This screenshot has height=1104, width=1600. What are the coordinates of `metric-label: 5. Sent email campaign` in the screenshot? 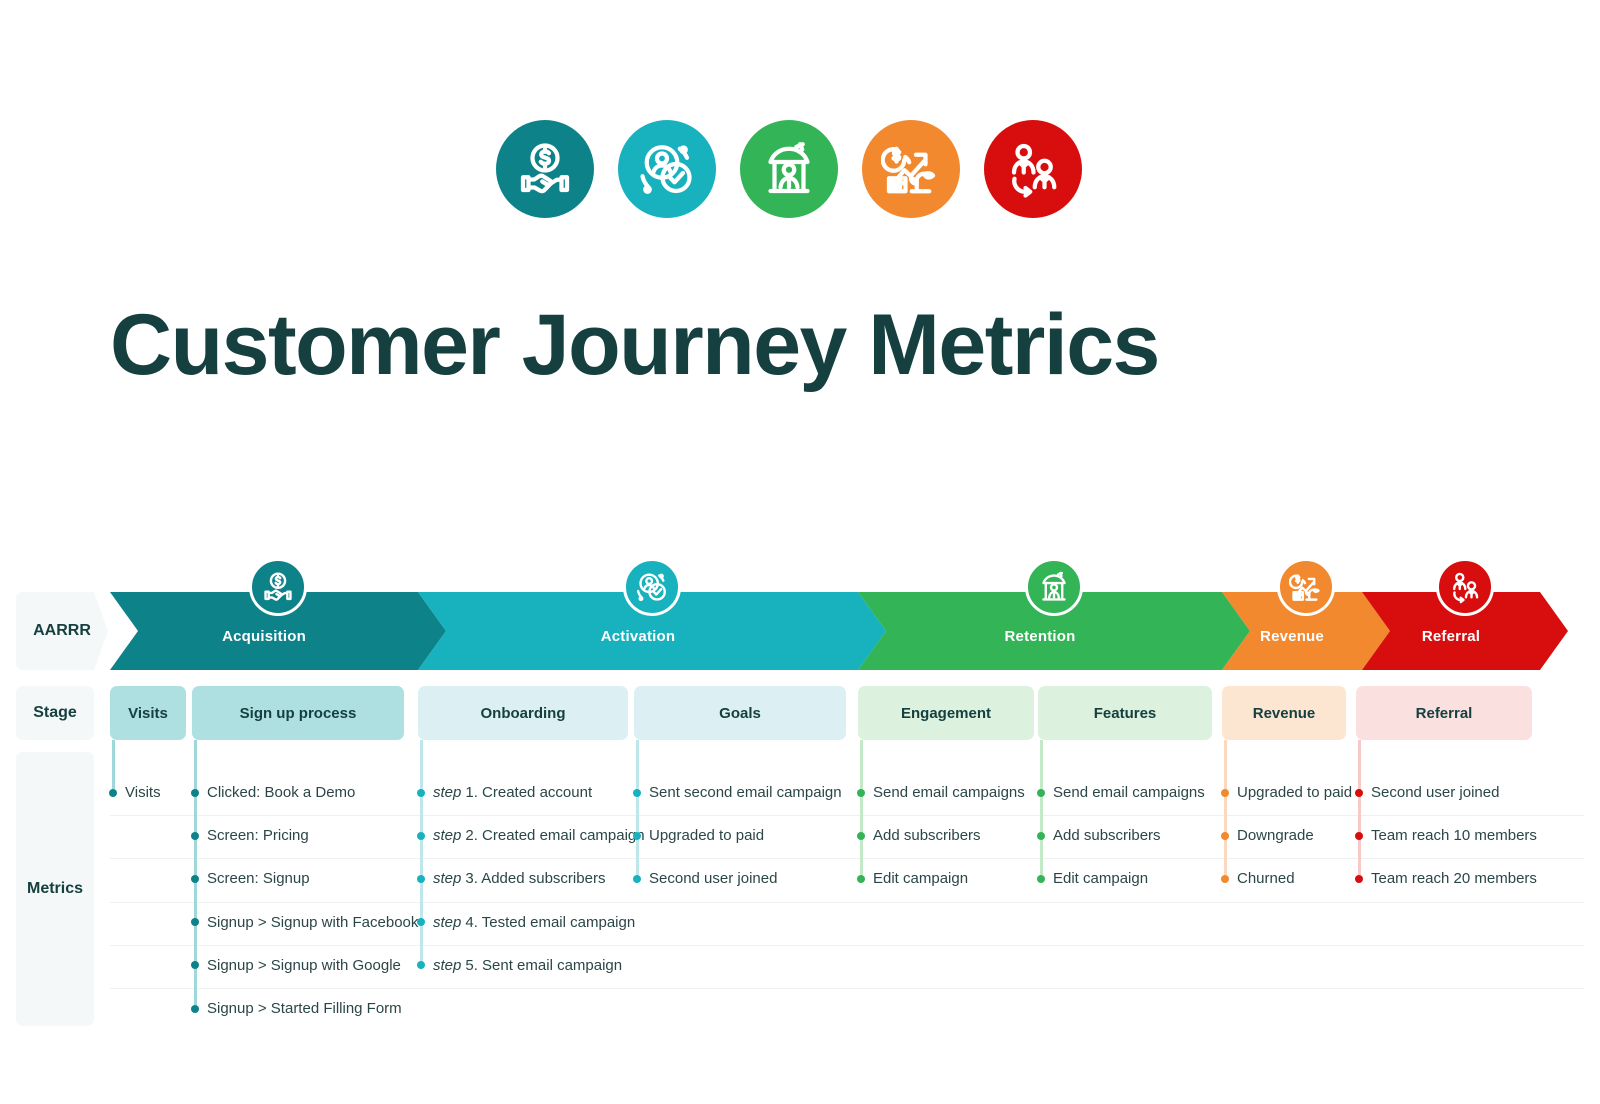 It's located at (544, 965).